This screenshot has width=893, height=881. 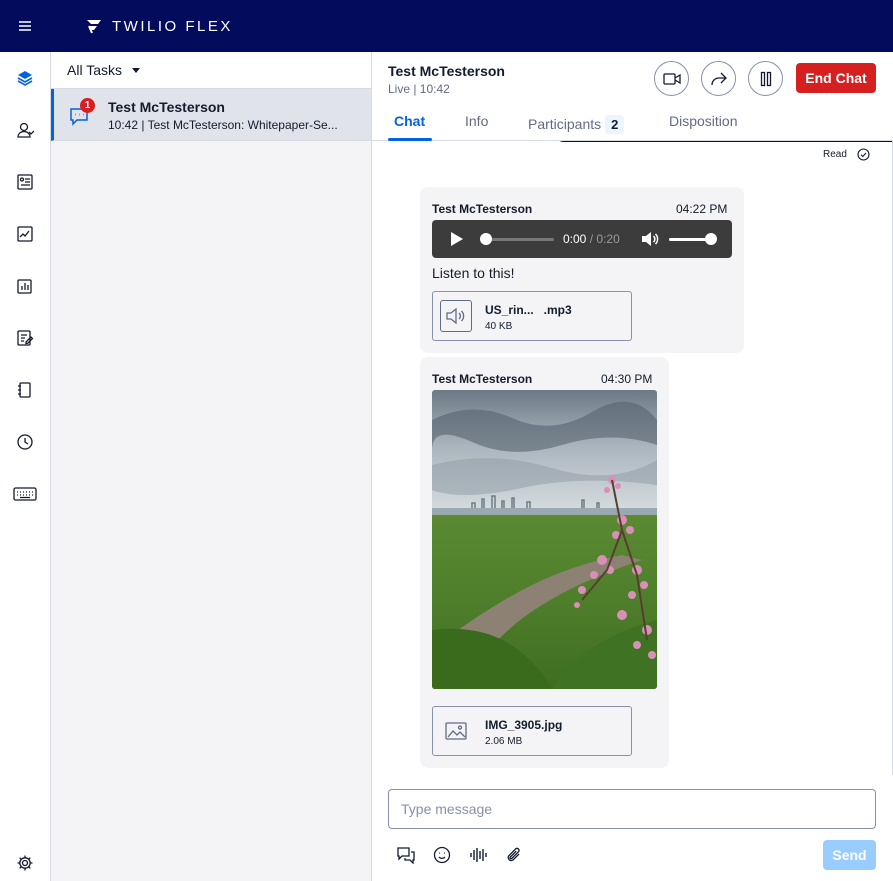 I want to click on message-composer: Send, so click(x=632, y=828).